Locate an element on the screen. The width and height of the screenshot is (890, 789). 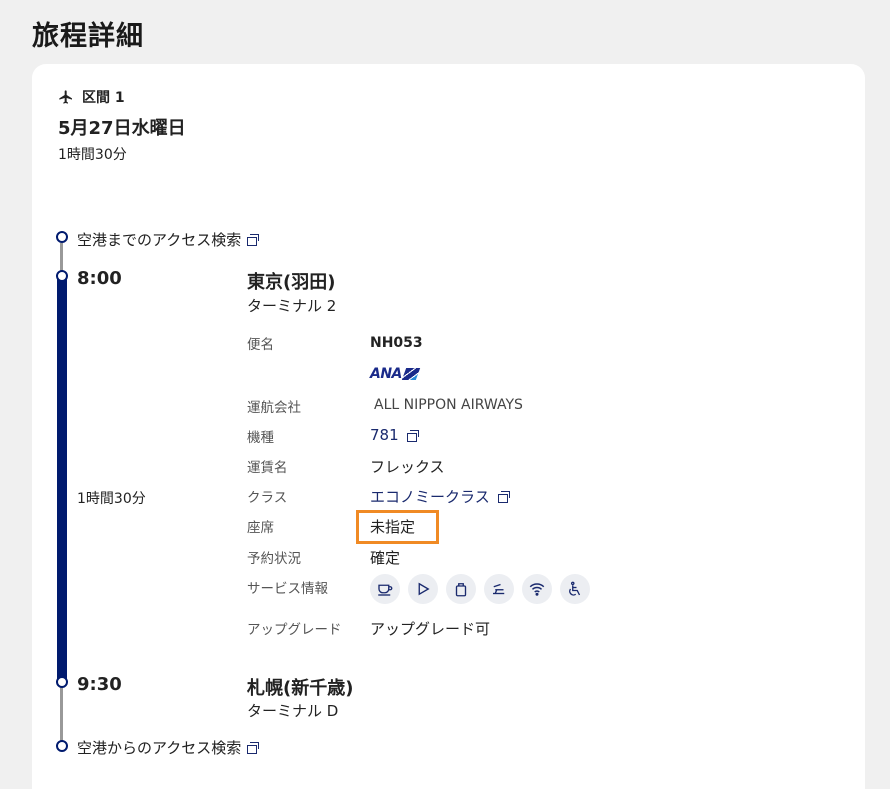
aircraft-link: 781 is located at coordinates (394, 435).